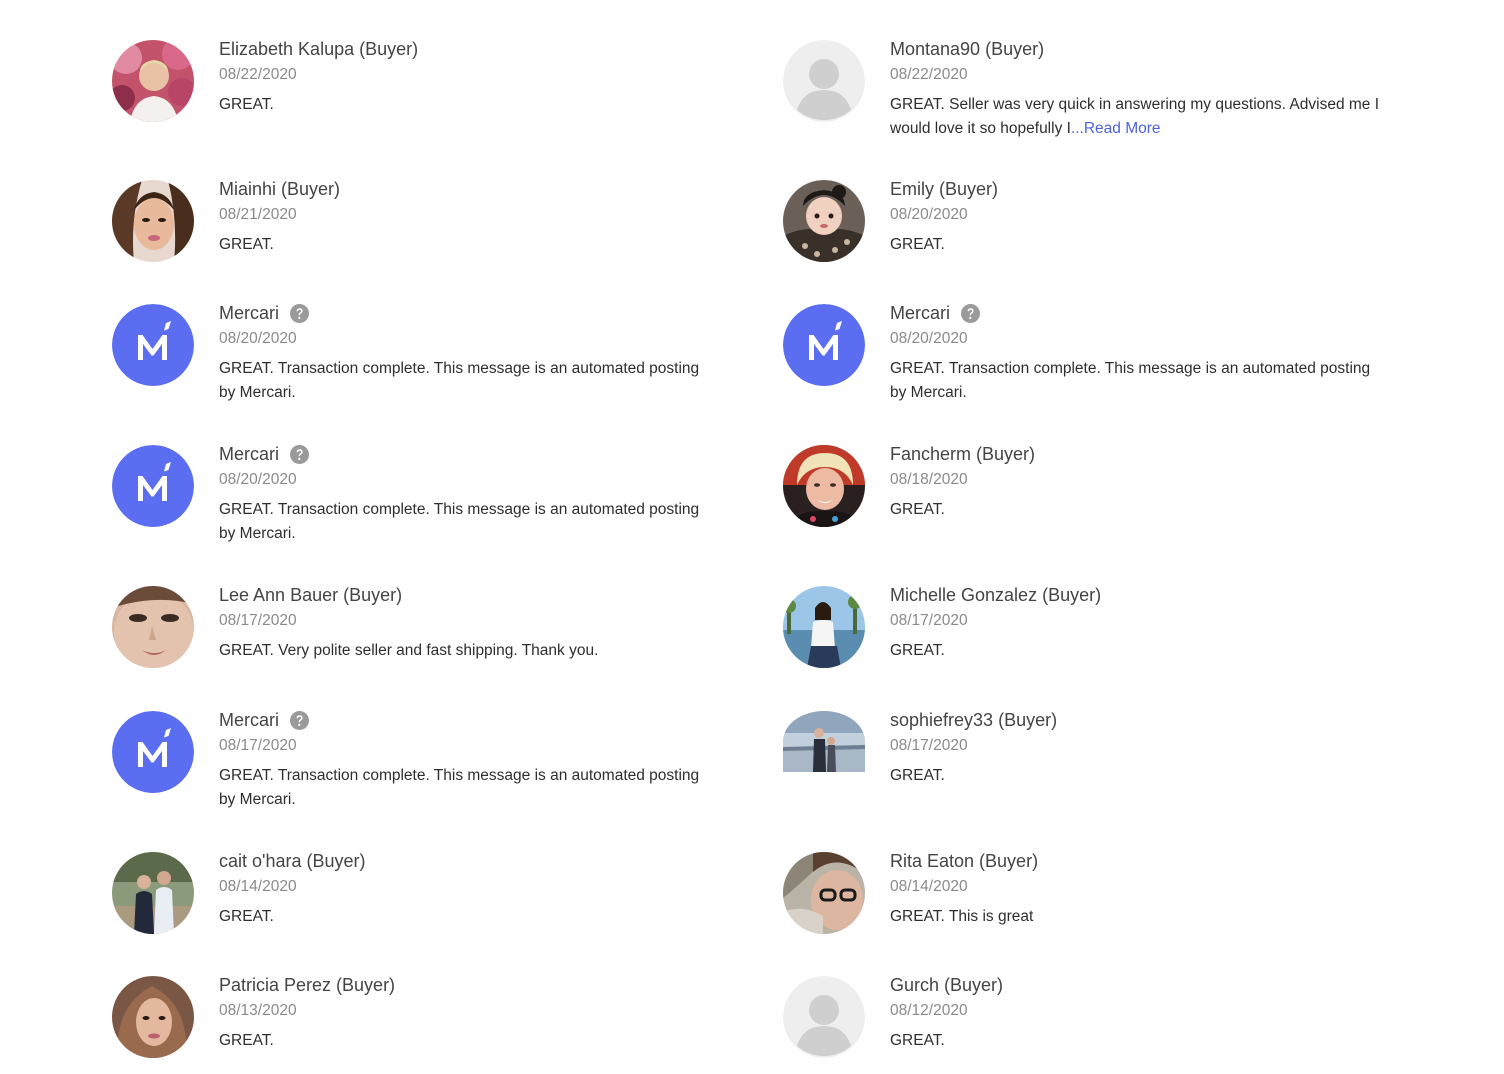 The width and height of the screenshot is (1504, 1074). Describe the element at coordinates (318, 49) in the screenshot. I see `reviewer-name: Elizabeth Kalupa (Buyer)` at that location.